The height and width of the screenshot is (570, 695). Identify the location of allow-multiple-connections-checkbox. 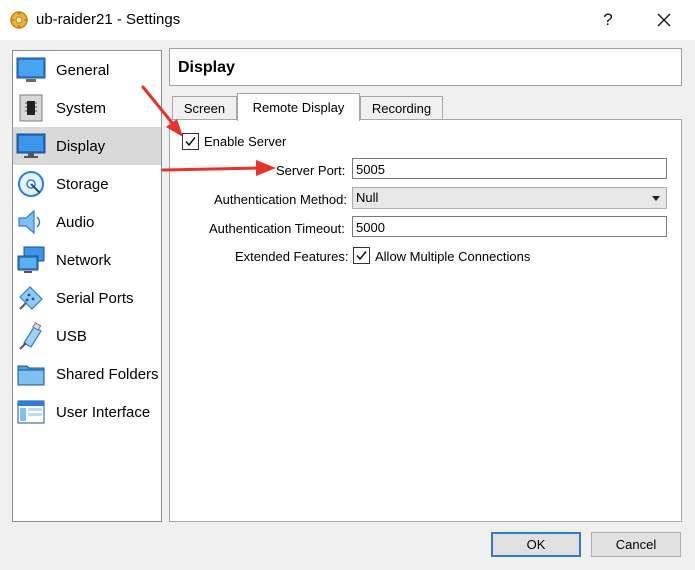
(361, 255).